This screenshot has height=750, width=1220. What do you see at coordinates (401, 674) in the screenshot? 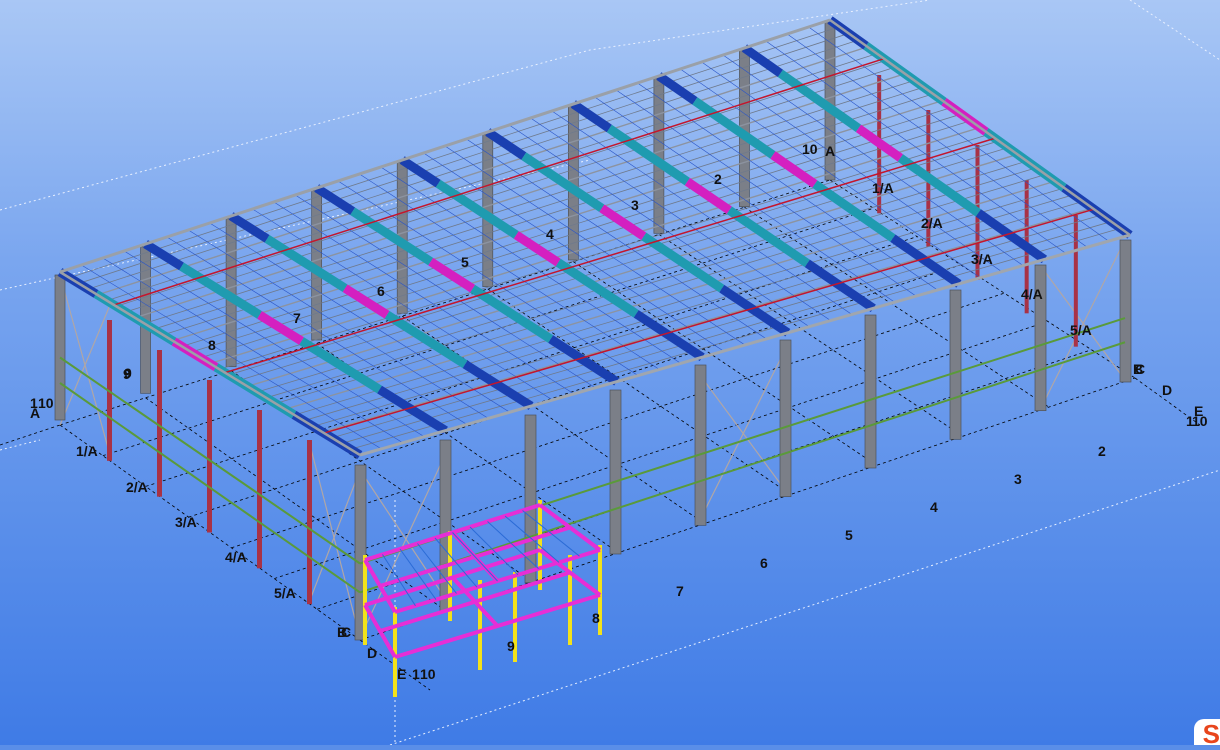
I see `svg-text: E` at bounding box center [401, 674].